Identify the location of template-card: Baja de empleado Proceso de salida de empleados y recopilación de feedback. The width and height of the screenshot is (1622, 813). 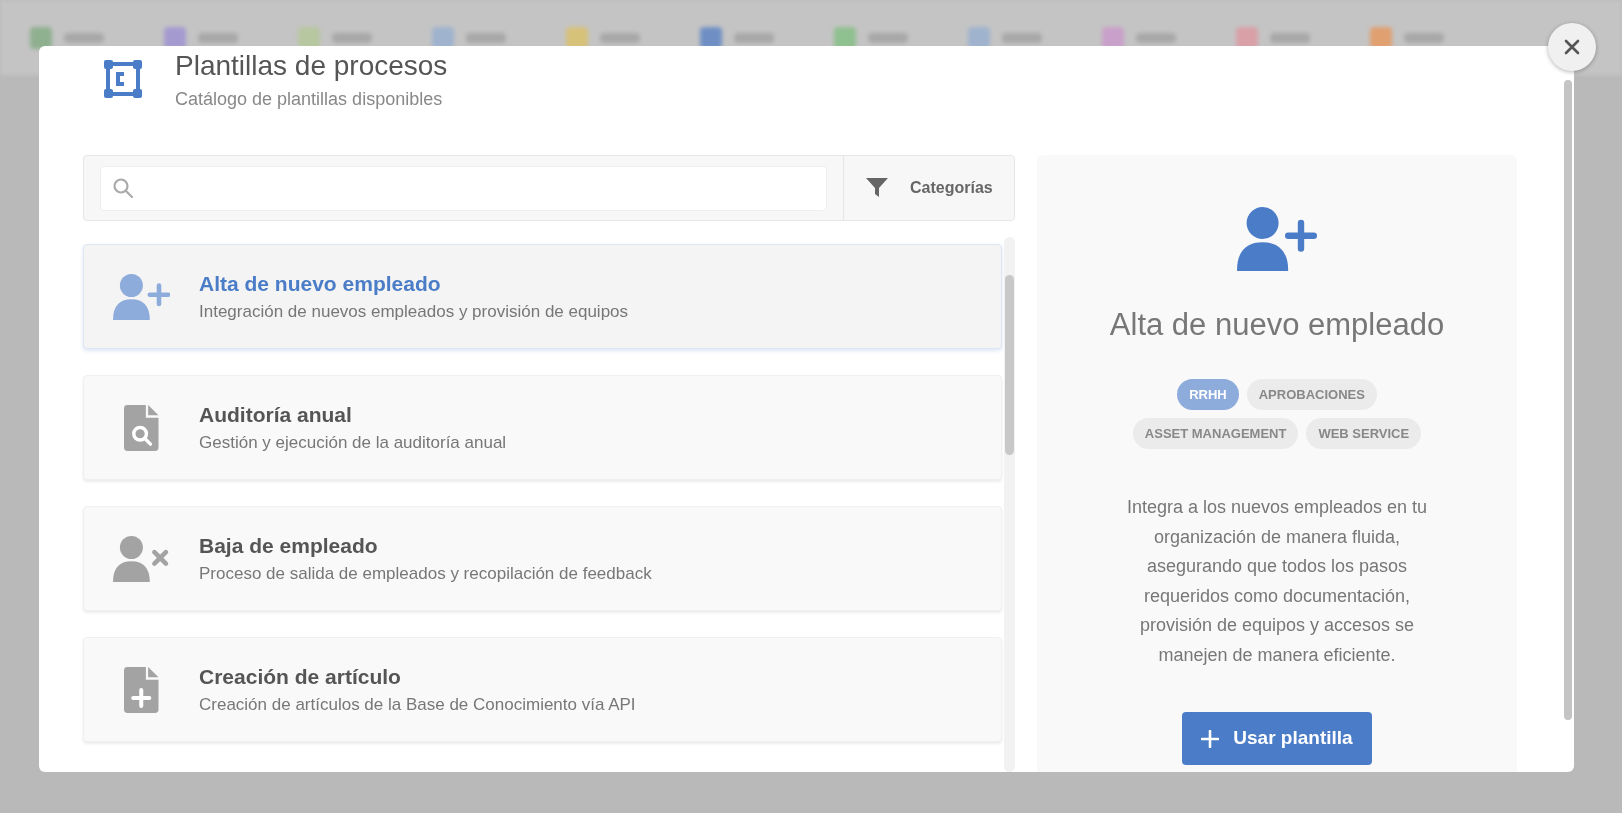
(542, 558).